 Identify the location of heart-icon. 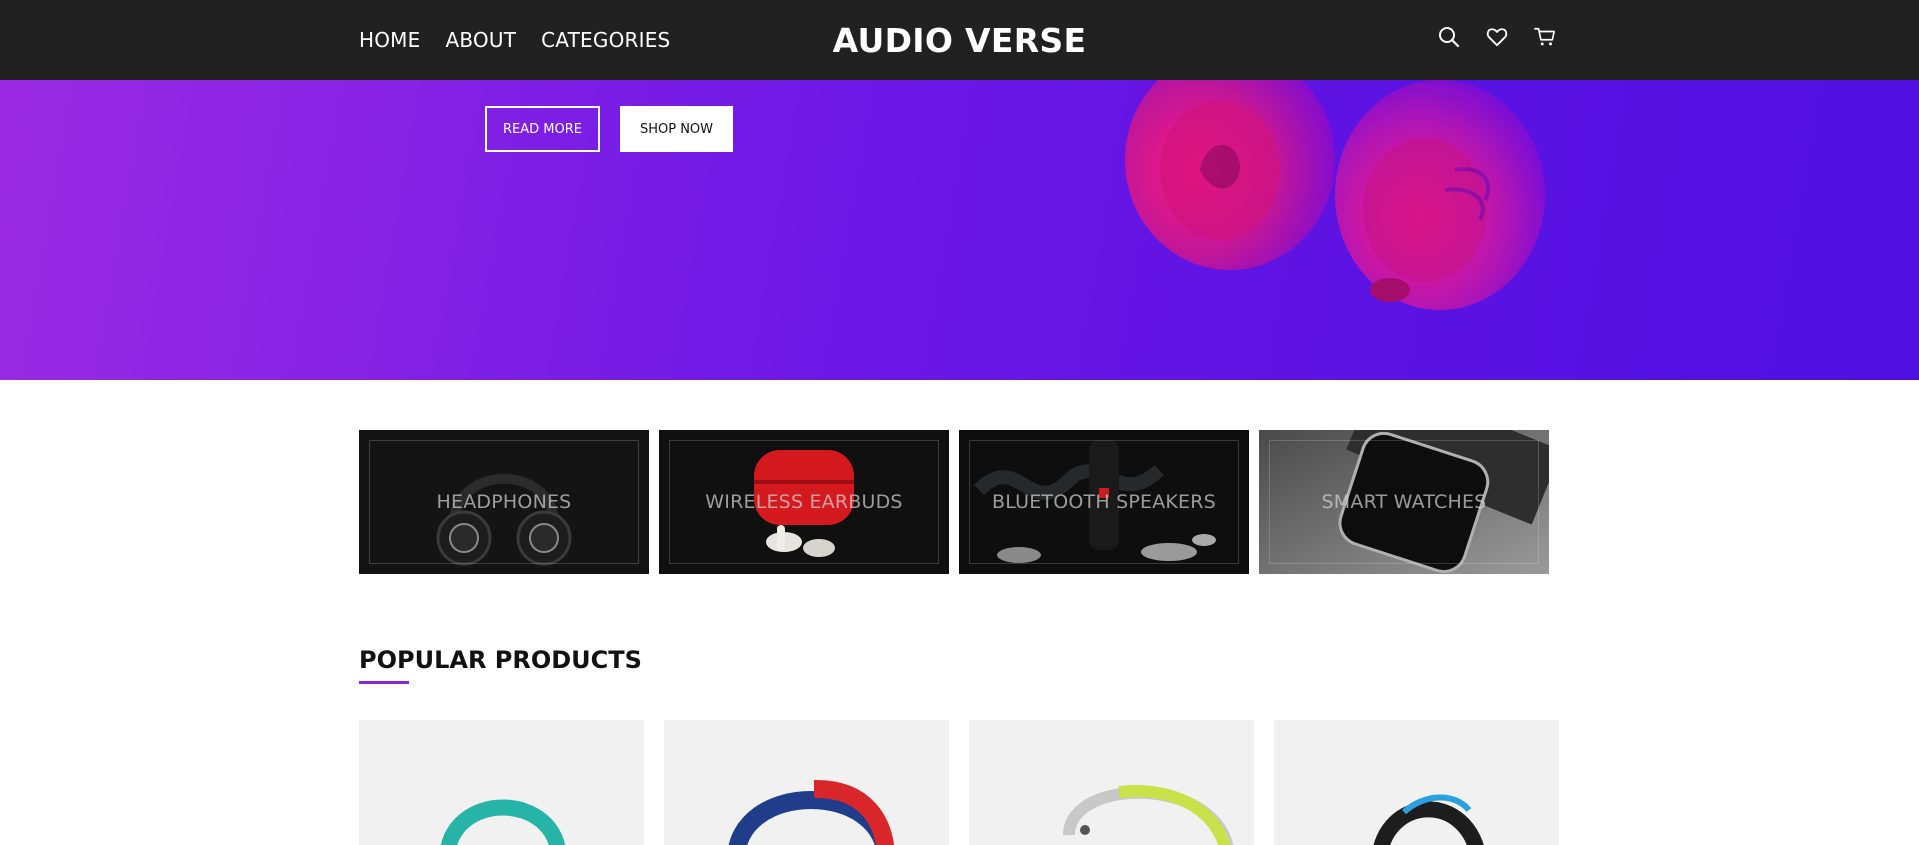
(1497, 37).